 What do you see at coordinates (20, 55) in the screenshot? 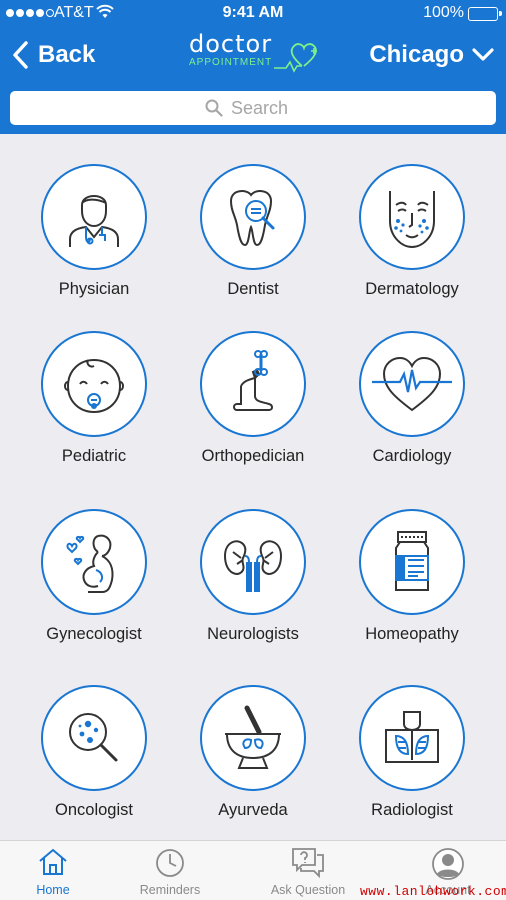
I see `chevron-left-icon` at bounding box center [20, 55].